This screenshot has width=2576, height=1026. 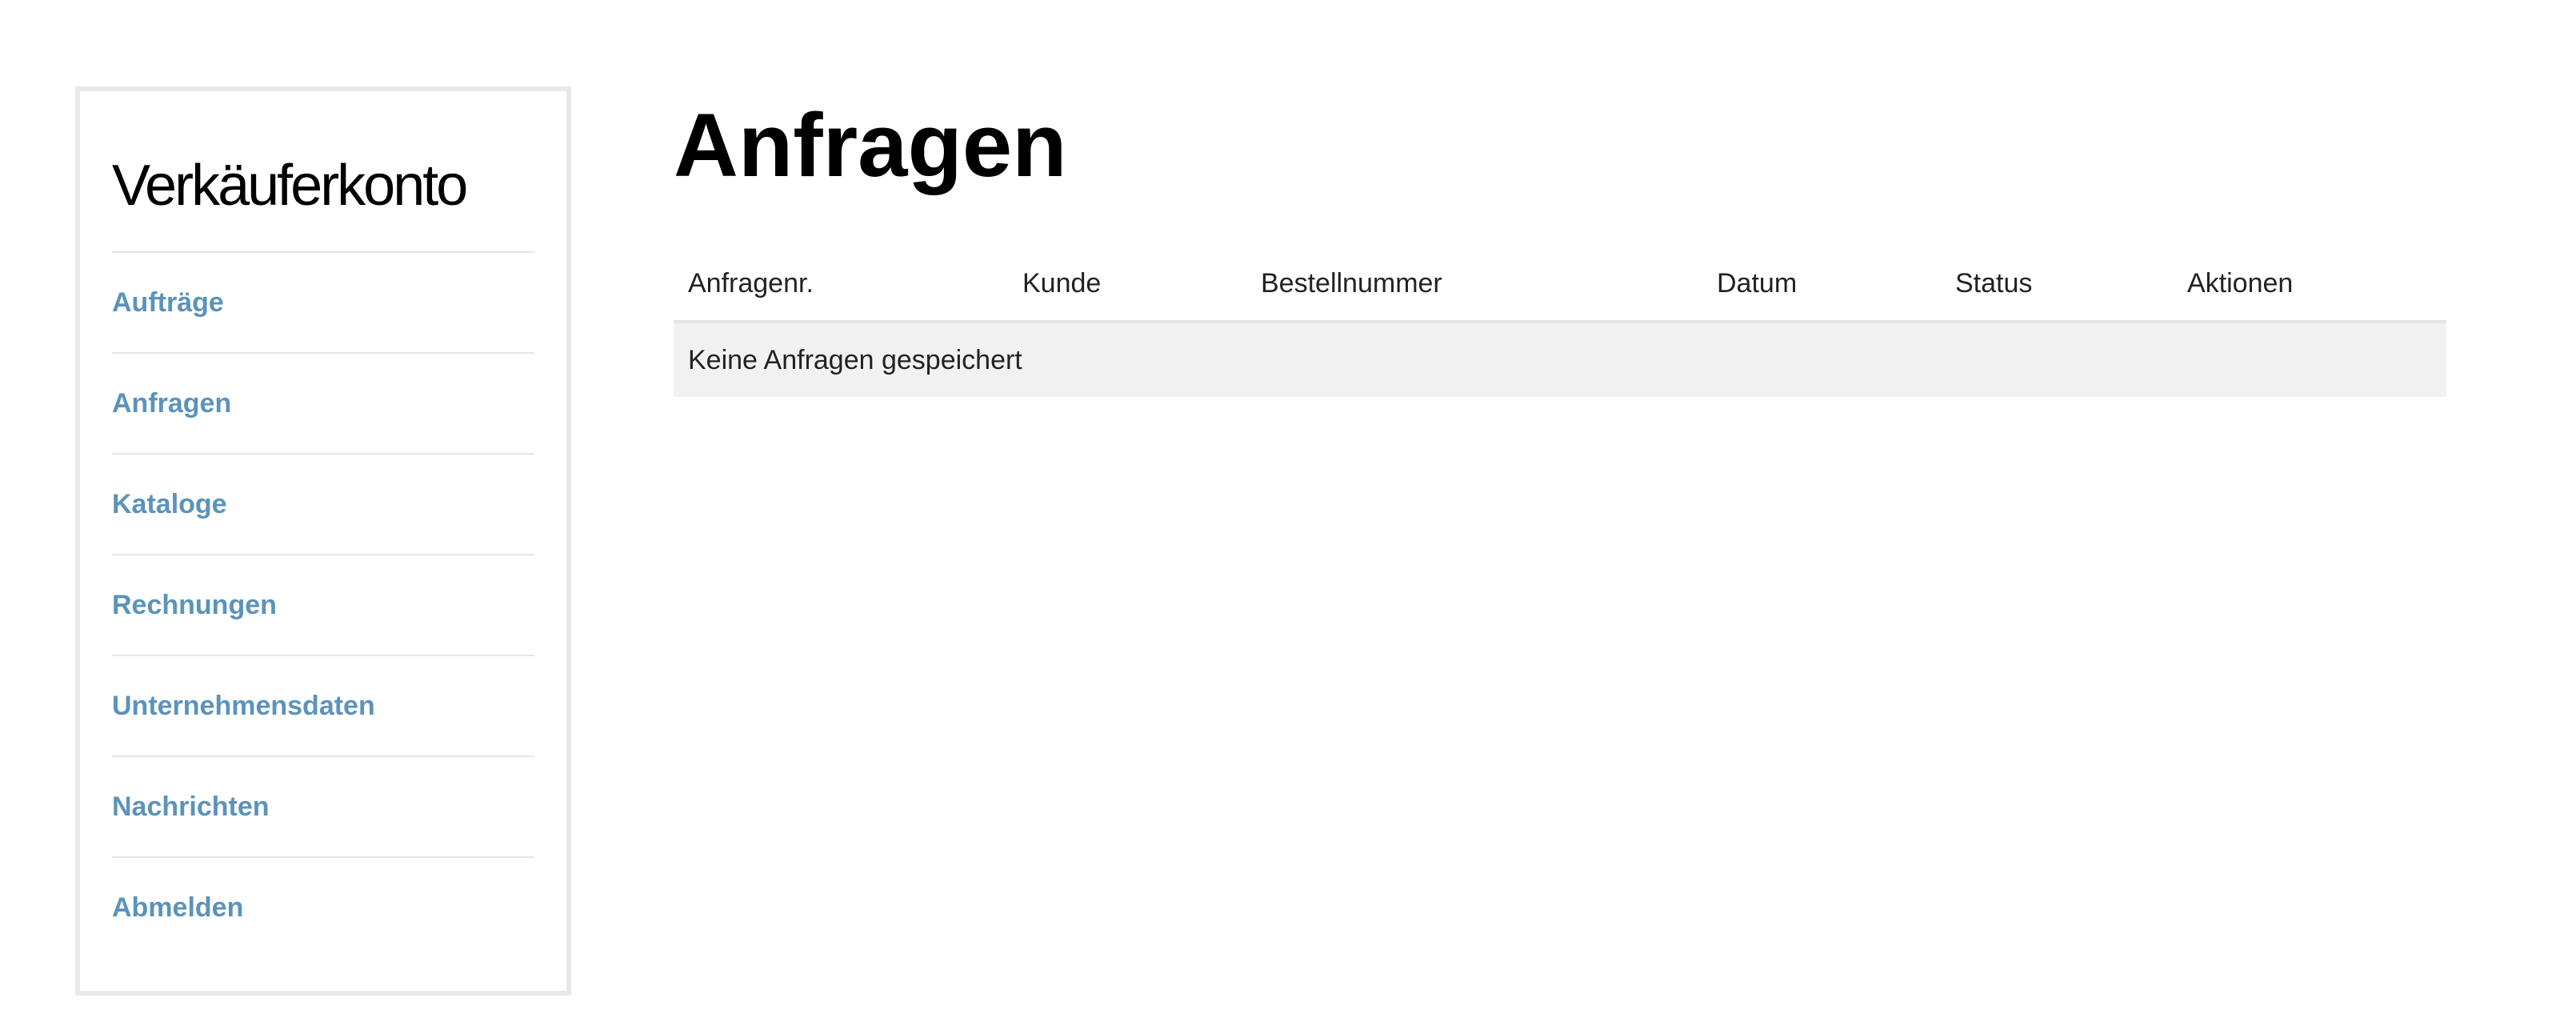 I want to click on sidebar-link-nachrichten: Nachrichten, so click(x=191, y=807).